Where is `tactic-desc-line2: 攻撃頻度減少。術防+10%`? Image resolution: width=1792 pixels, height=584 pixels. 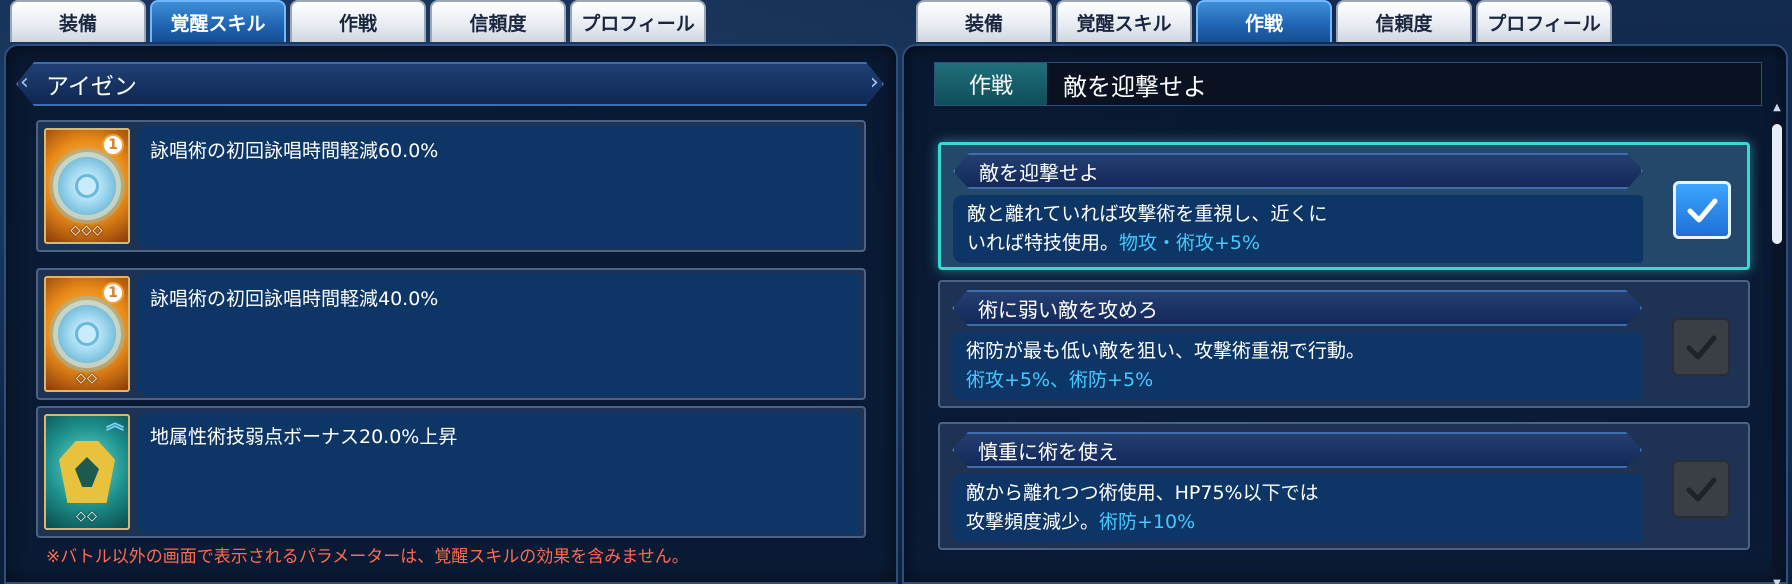
tactic-desc-line2: 攻撃頻度減少。術防+10% is located at coordinates (1297, 522).